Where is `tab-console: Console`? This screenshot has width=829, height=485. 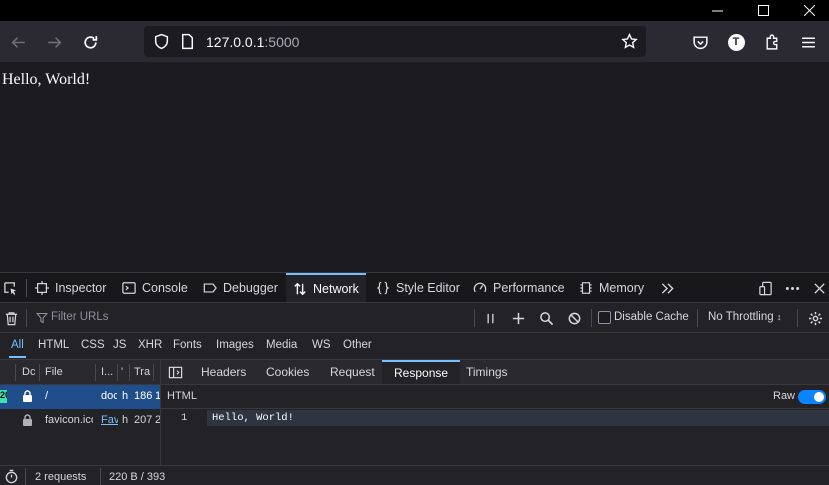
tab-console: Console is located at coordinates (155, 287).